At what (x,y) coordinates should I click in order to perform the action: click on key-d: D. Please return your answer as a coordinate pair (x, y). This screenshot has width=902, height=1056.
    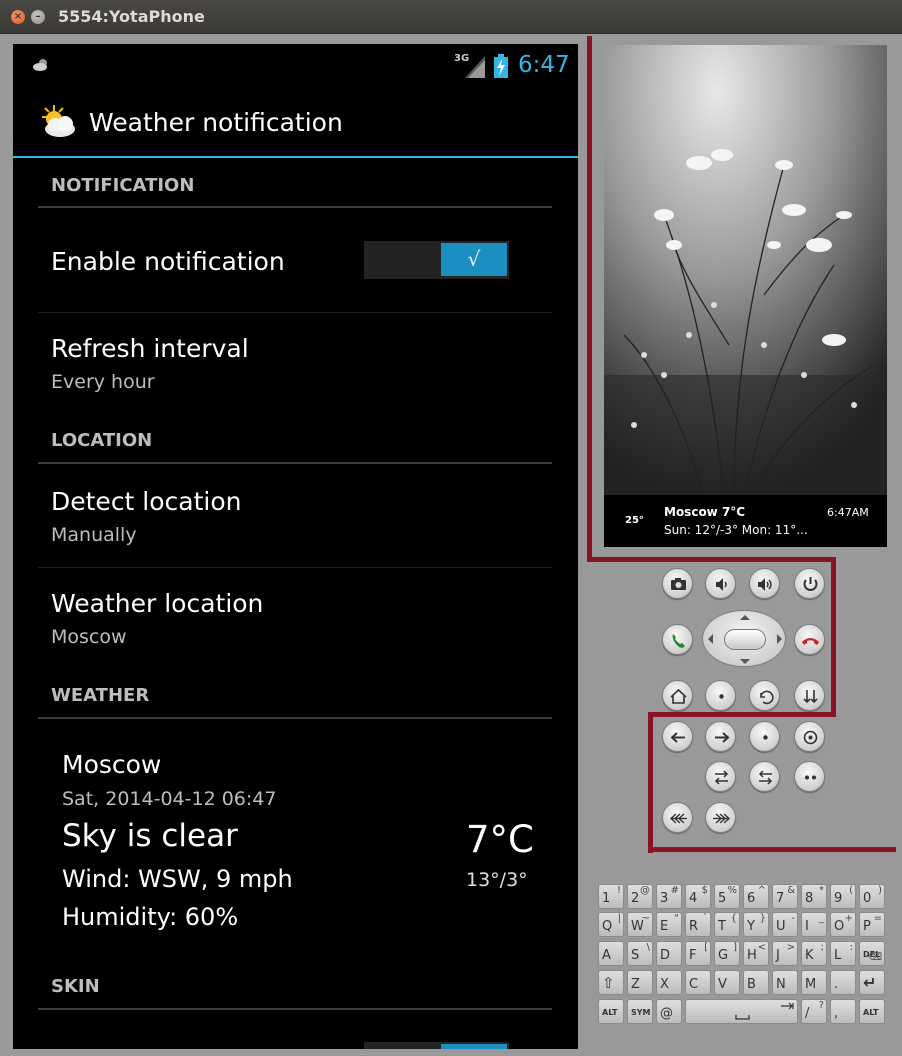
    Looking at the image, I should click on (669, 953).